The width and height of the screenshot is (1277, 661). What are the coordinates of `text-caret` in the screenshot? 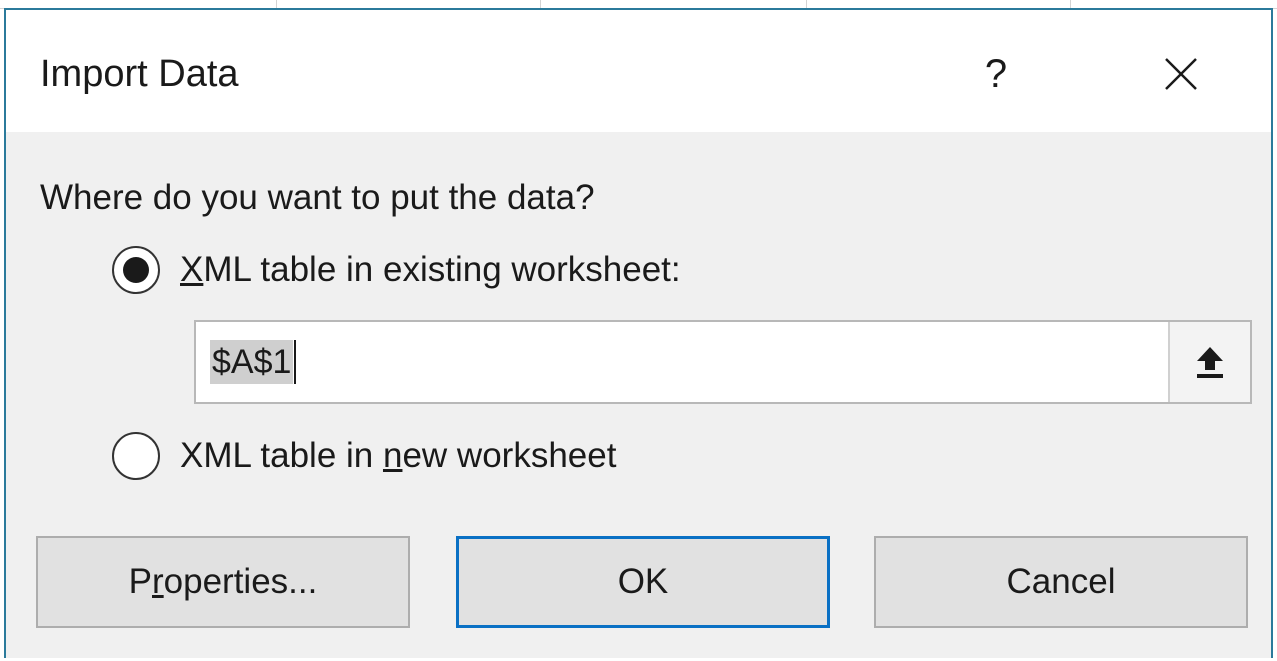 It's located at (295, 362).